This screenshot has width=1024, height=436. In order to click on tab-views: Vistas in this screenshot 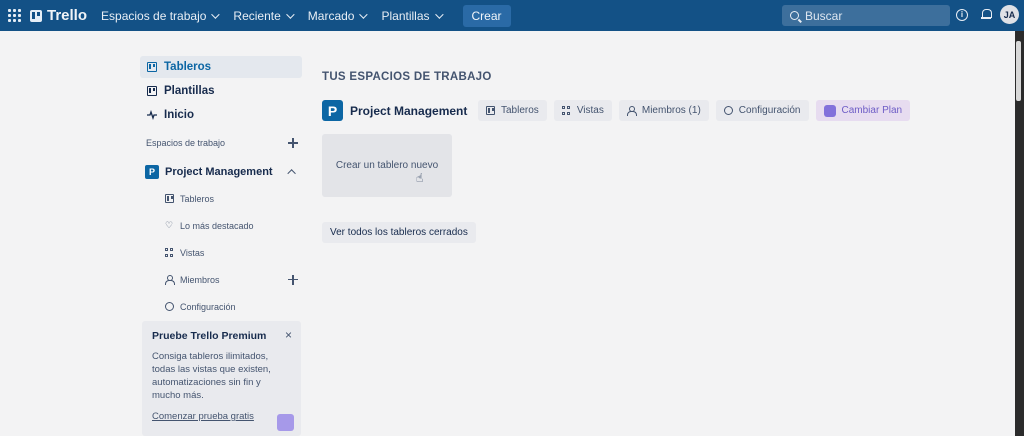, I will do `click(582, 110)`.